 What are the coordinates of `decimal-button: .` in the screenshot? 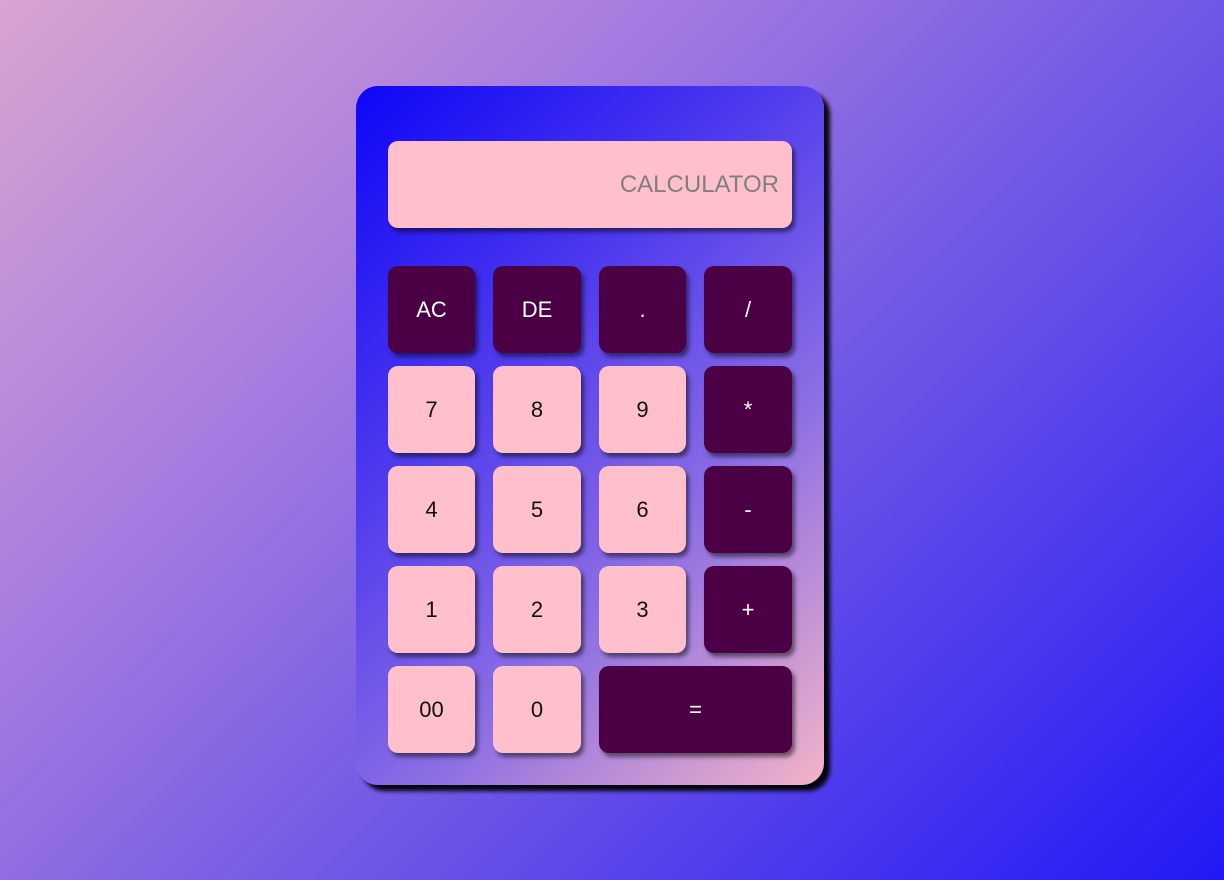 It's located at (642, 309).